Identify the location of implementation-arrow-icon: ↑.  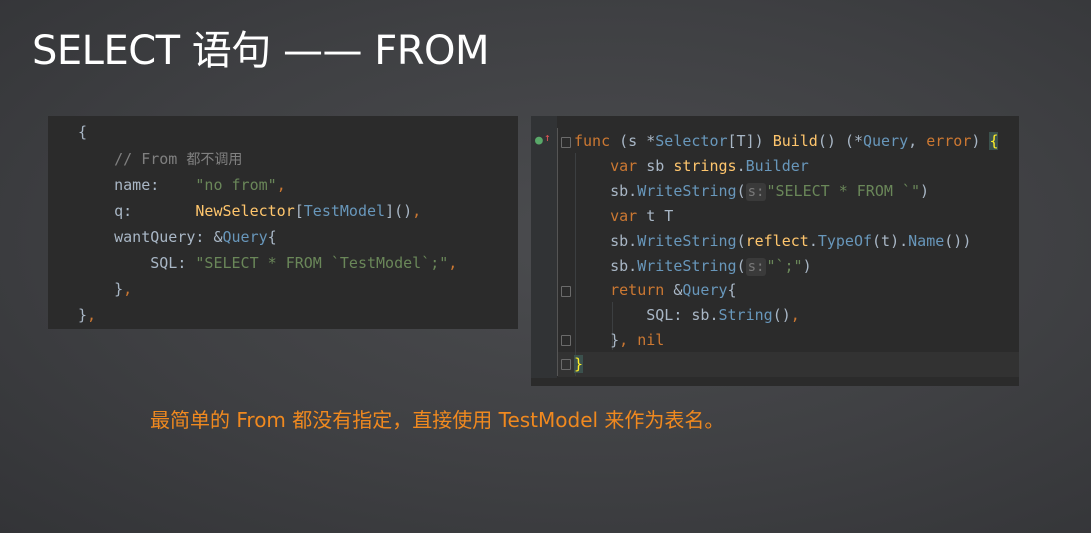
(547, 137).